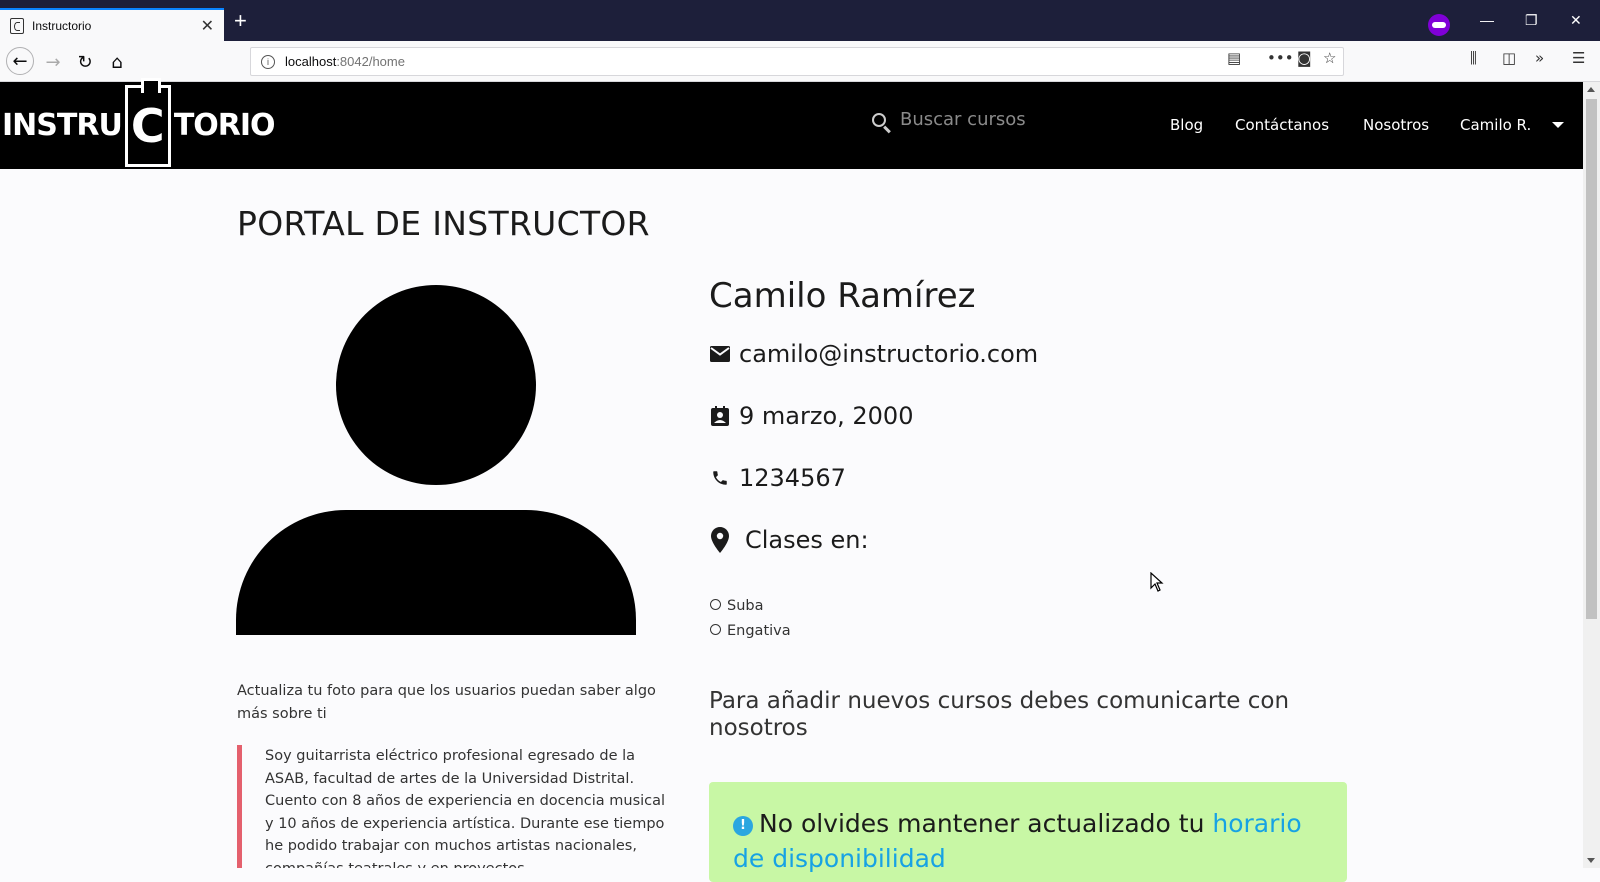  What do you see at coordinates (436, 385) in the screenshot?
I see `avatar-head` at bounding box center [436, 385].